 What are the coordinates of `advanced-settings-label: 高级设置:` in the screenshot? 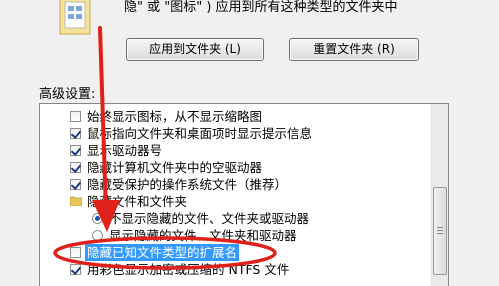 It's located at (67, 94).